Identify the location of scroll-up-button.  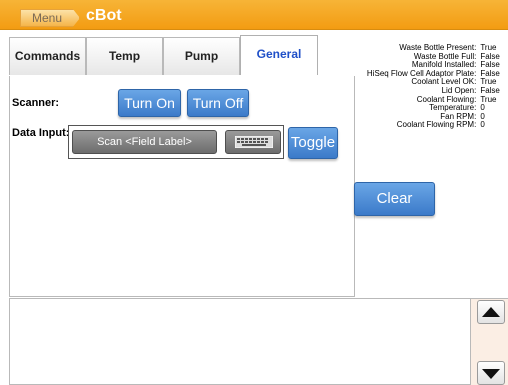
(491, 312).